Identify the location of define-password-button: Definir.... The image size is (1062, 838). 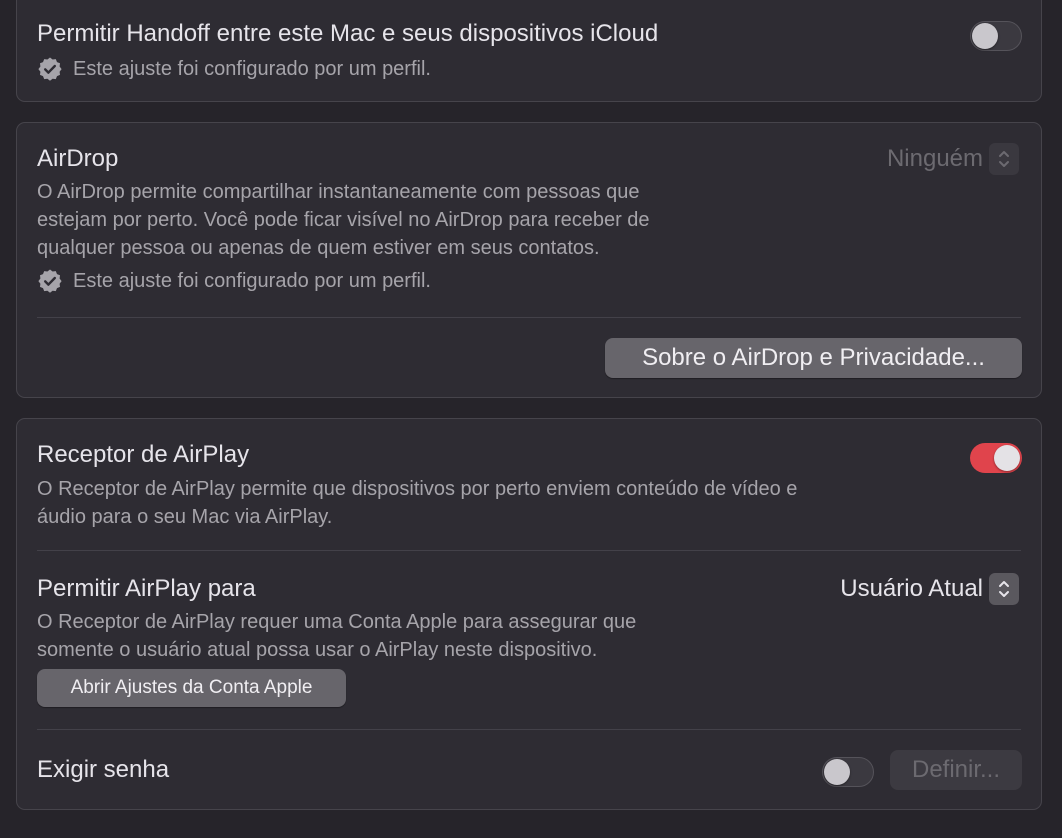
(956, 770).